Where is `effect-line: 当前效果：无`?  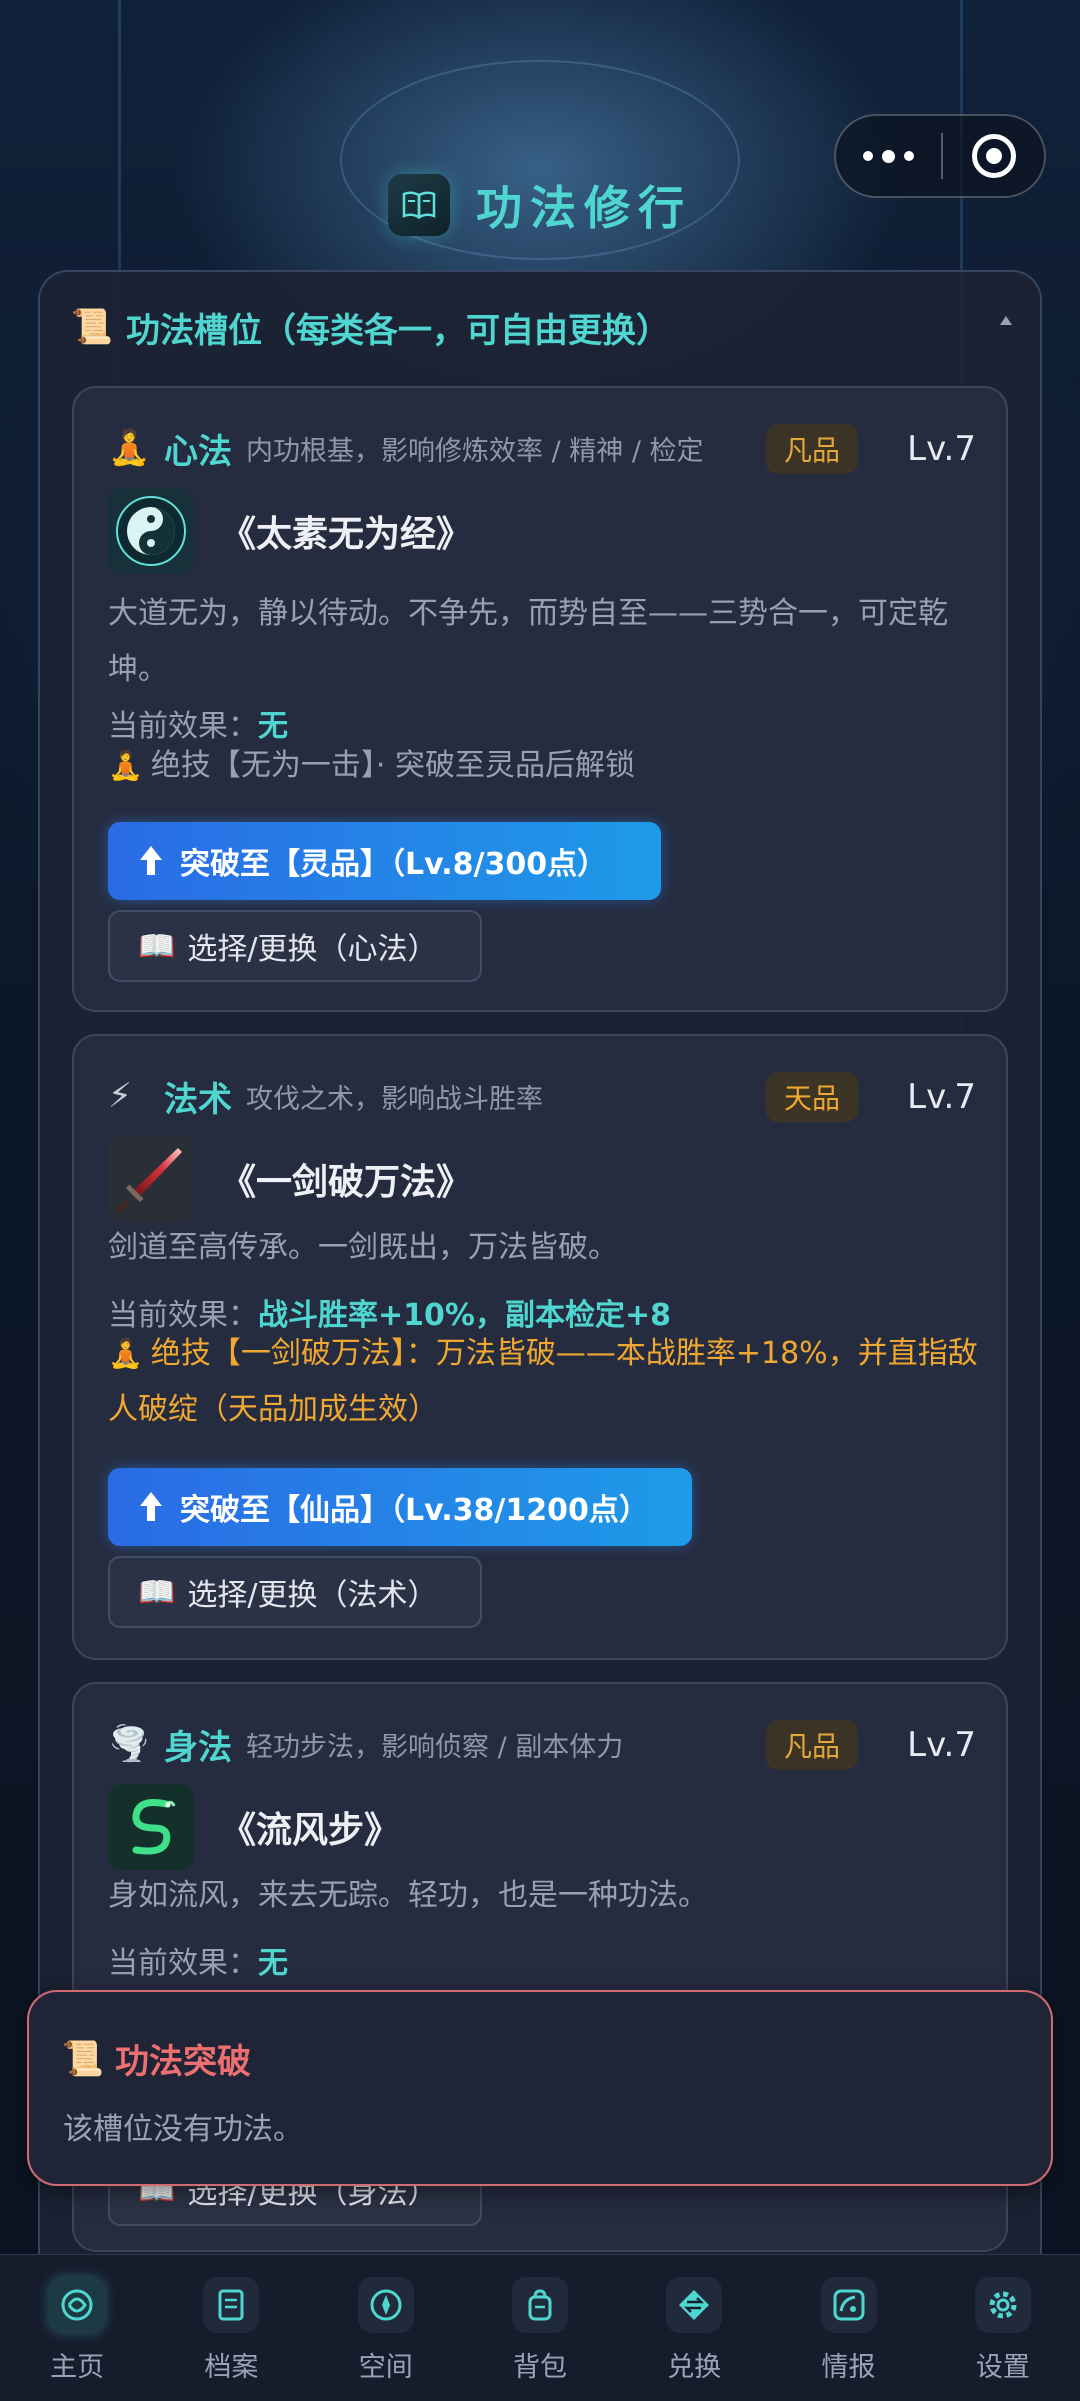 effect-line: 当前效果：无 is located at coordinates (198, 1960).